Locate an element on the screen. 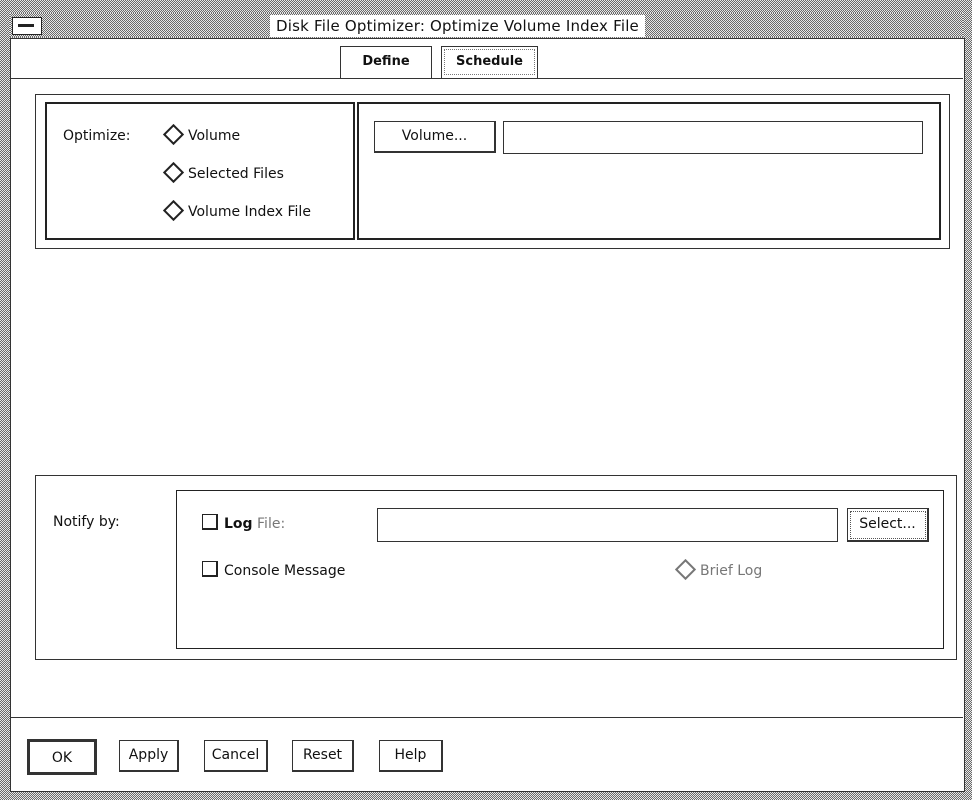  radio-volume: Volume is located at coordinates (201, 134).